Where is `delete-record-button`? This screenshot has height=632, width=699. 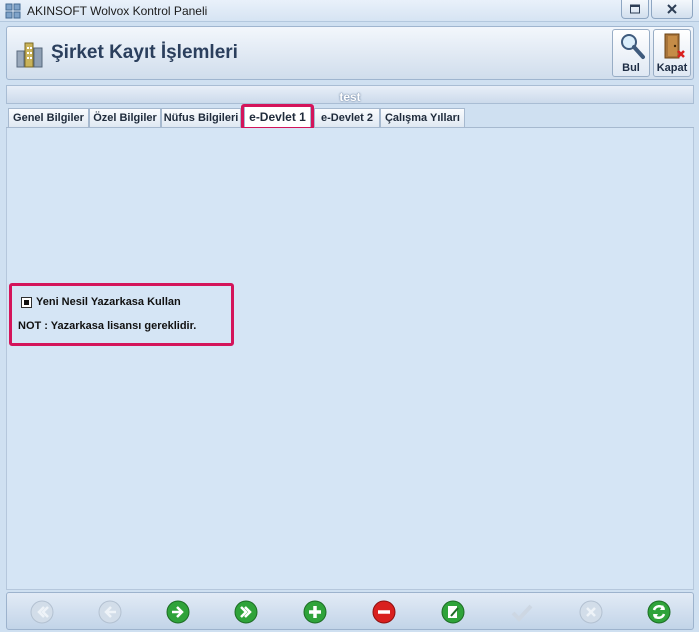
delete-record-button is located at coordinates (384, 612).